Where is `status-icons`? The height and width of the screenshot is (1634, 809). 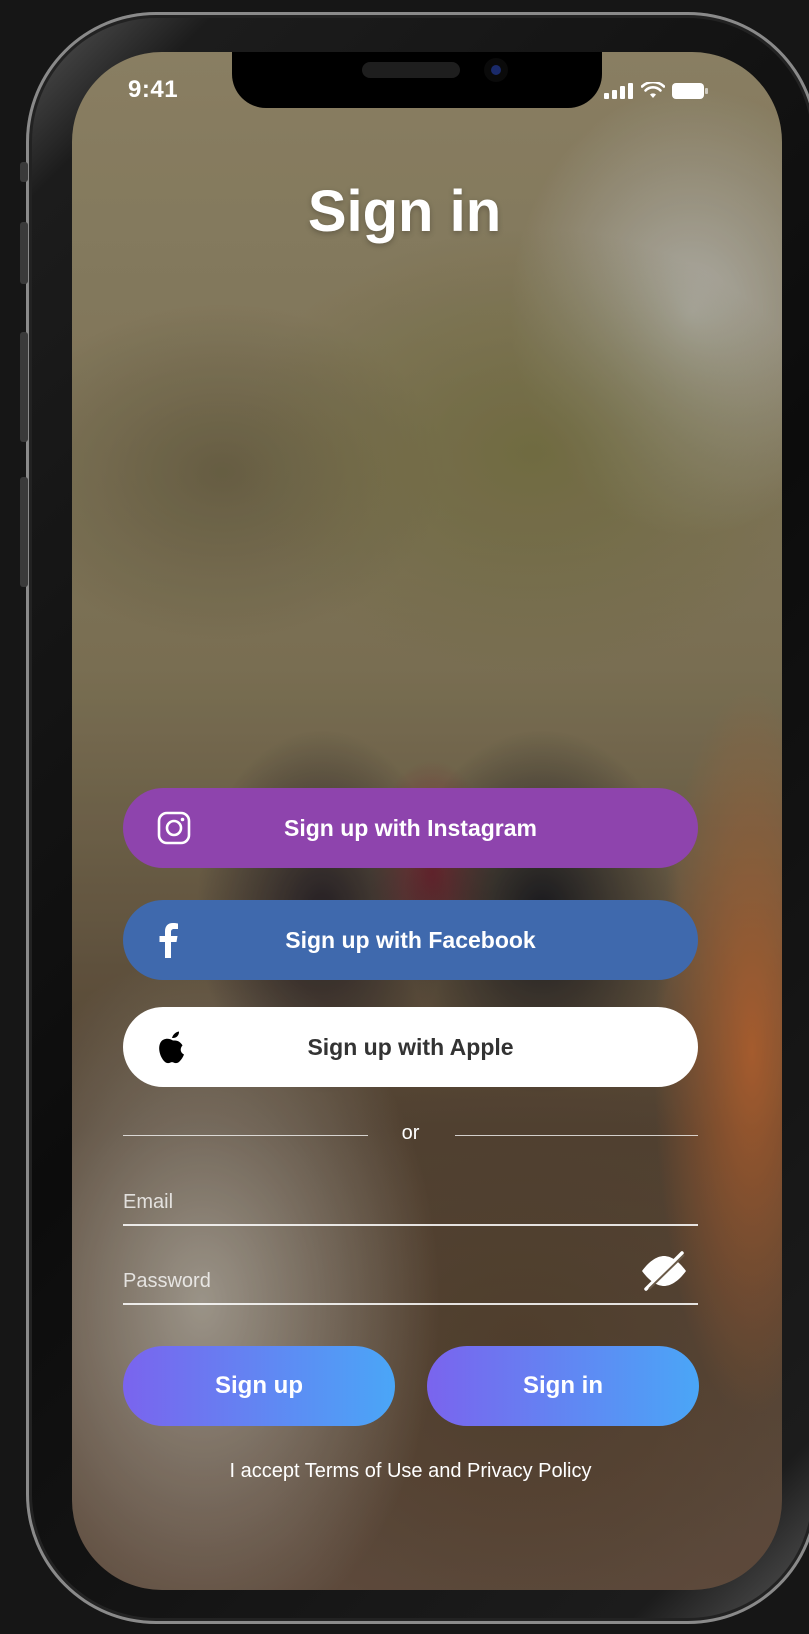
status-icons is located at coordinates (656, 91).